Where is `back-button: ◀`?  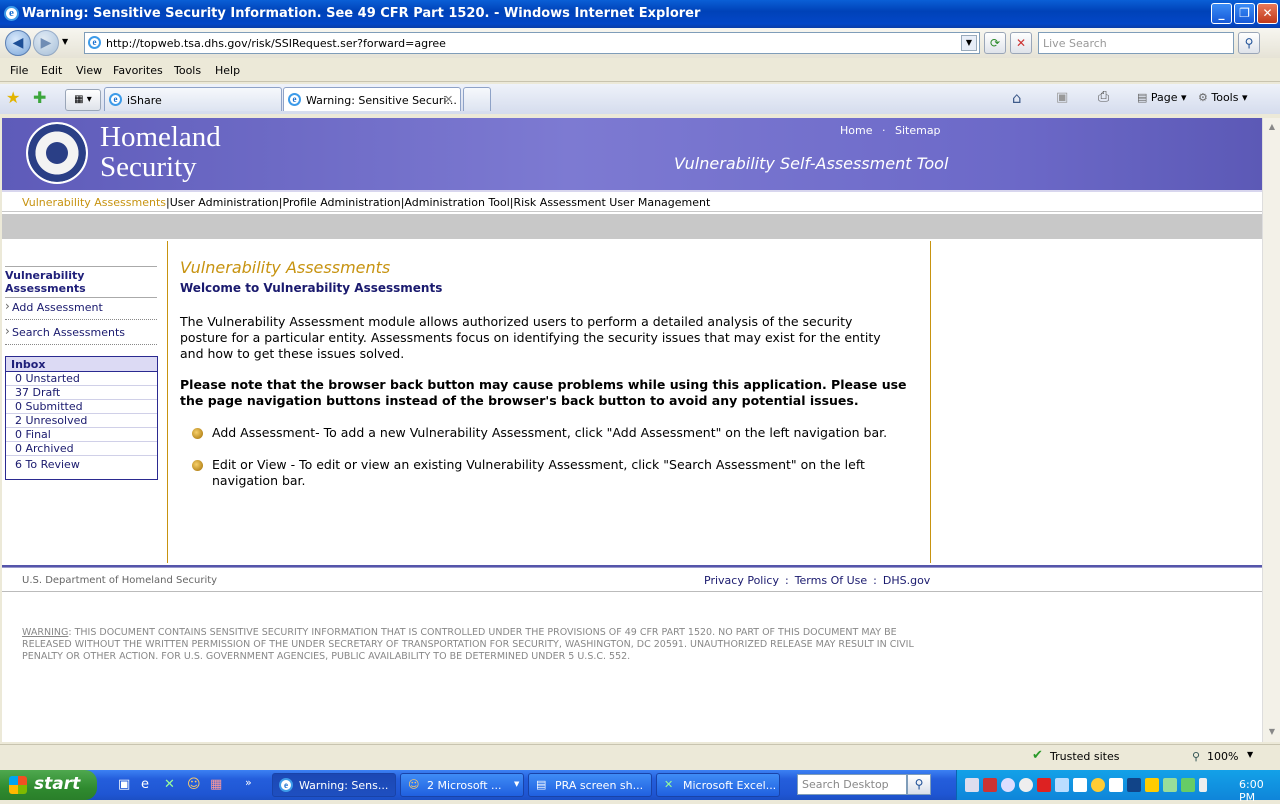 back-button: ◀ is located at coordinates (18, 43).